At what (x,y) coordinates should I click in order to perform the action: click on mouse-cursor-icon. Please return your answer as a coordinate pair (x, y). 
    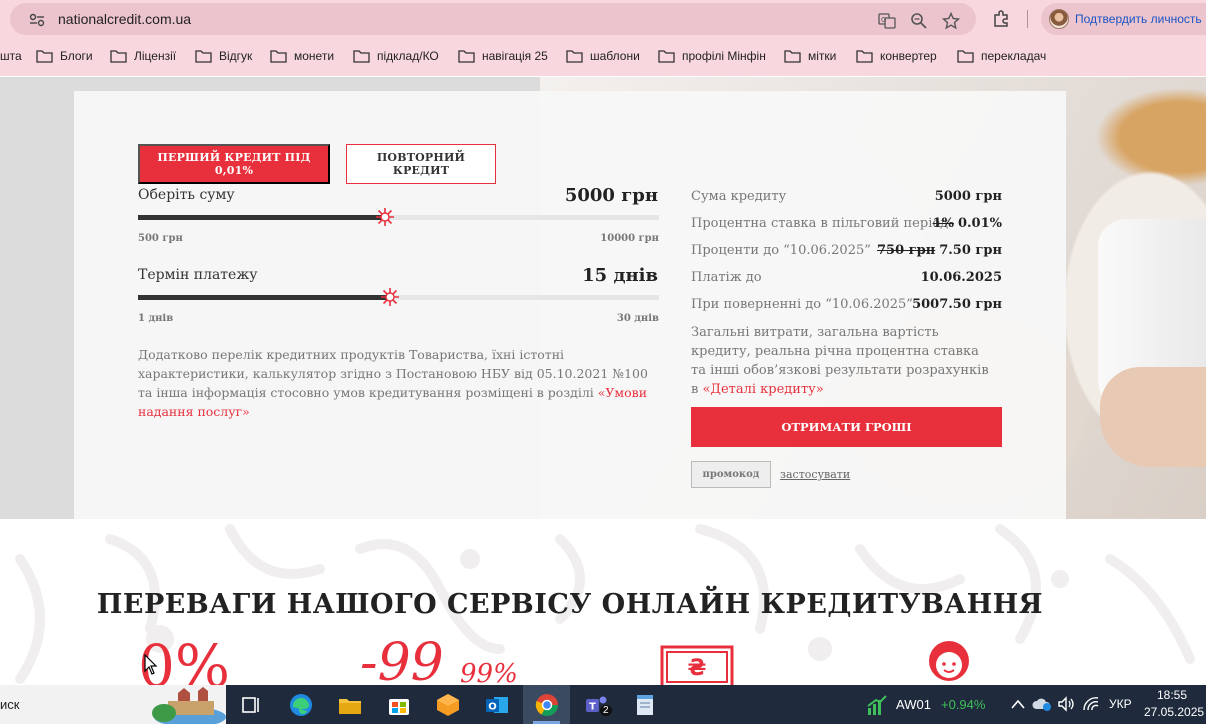
    Looking at the image, I should click on (151, 664).